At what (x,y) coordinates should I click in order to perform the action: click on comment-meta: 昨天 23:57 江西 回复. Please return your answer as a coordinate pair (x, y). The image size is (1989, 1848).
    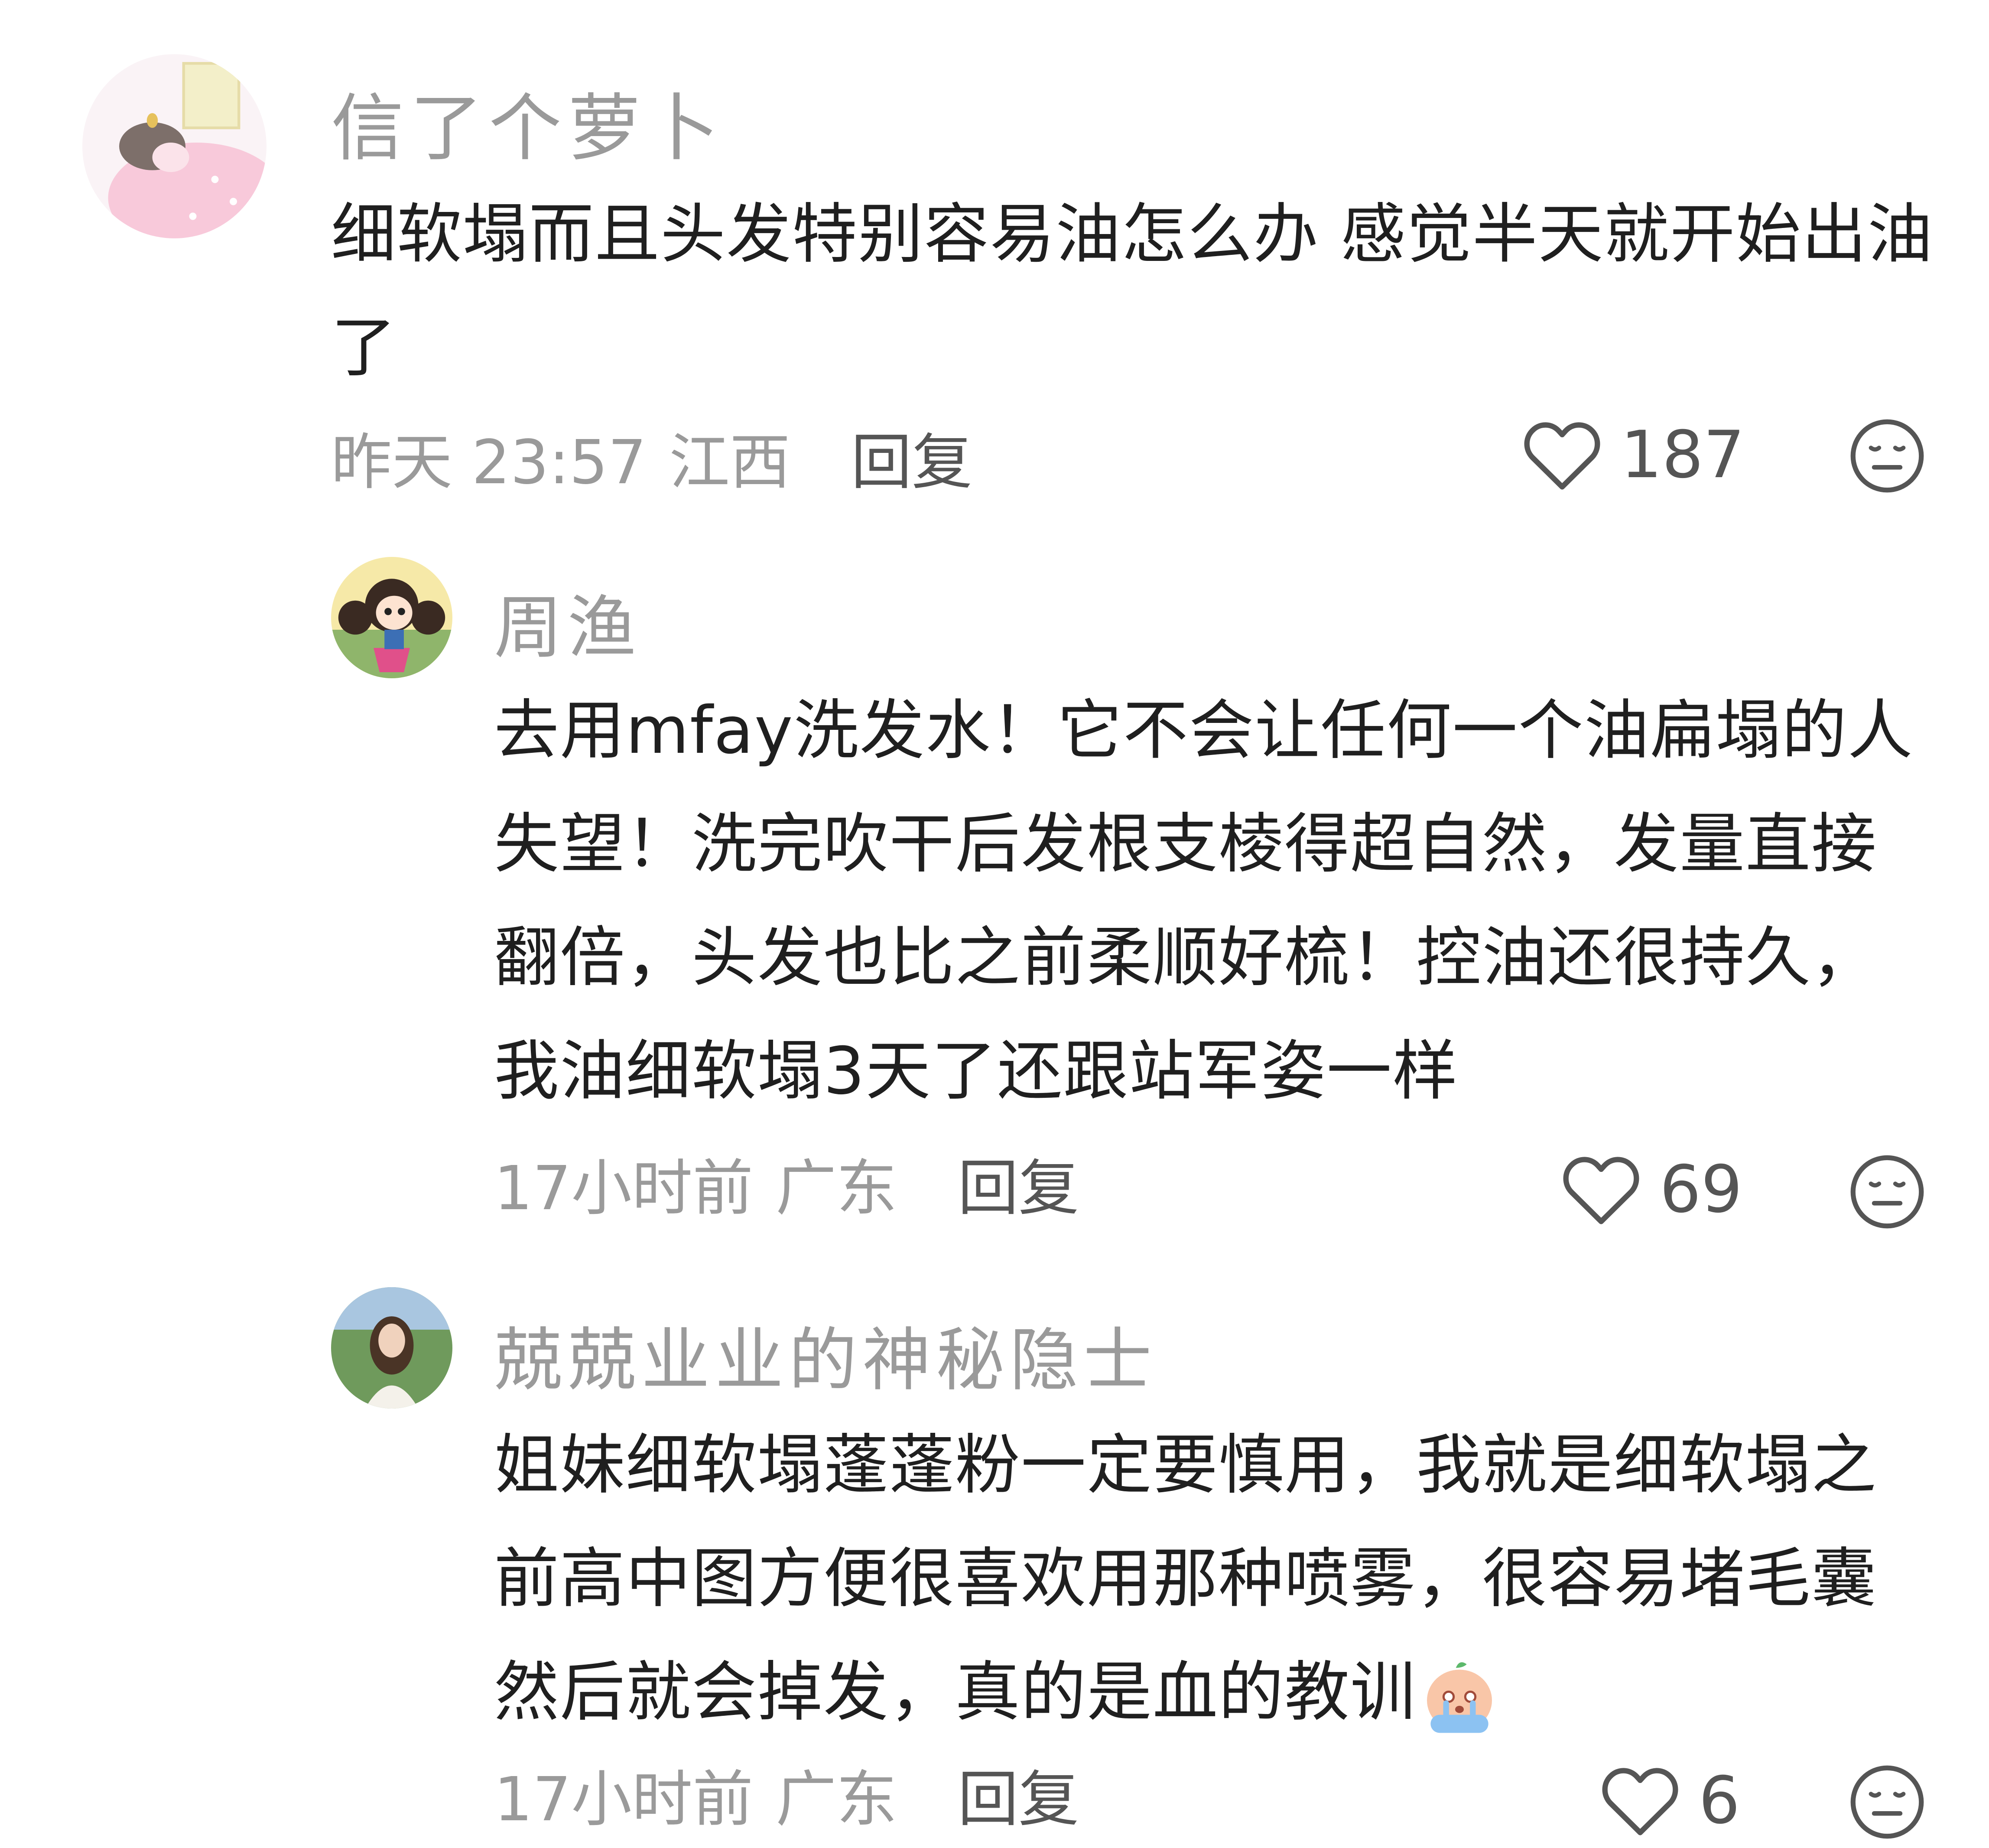
    Looking at the image, I should click on (651, 460).